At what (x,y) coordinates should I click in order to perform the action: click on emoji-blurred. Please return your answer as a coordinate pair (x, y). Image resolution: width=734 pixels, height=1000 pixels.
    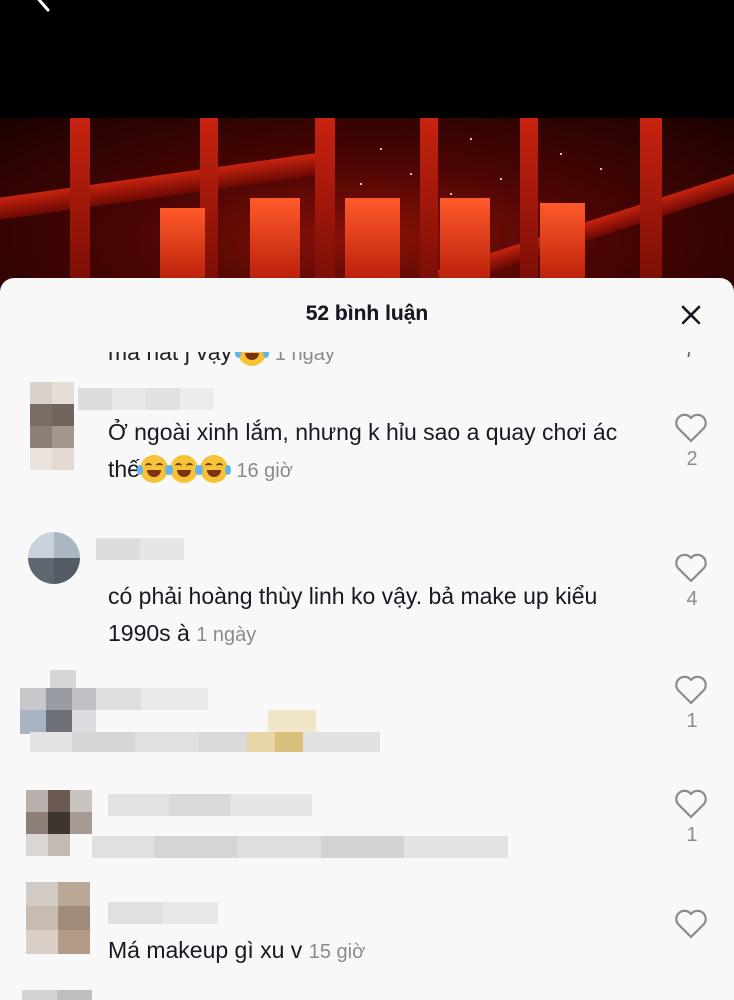
    Looking at the image, I should click on (292, 721).